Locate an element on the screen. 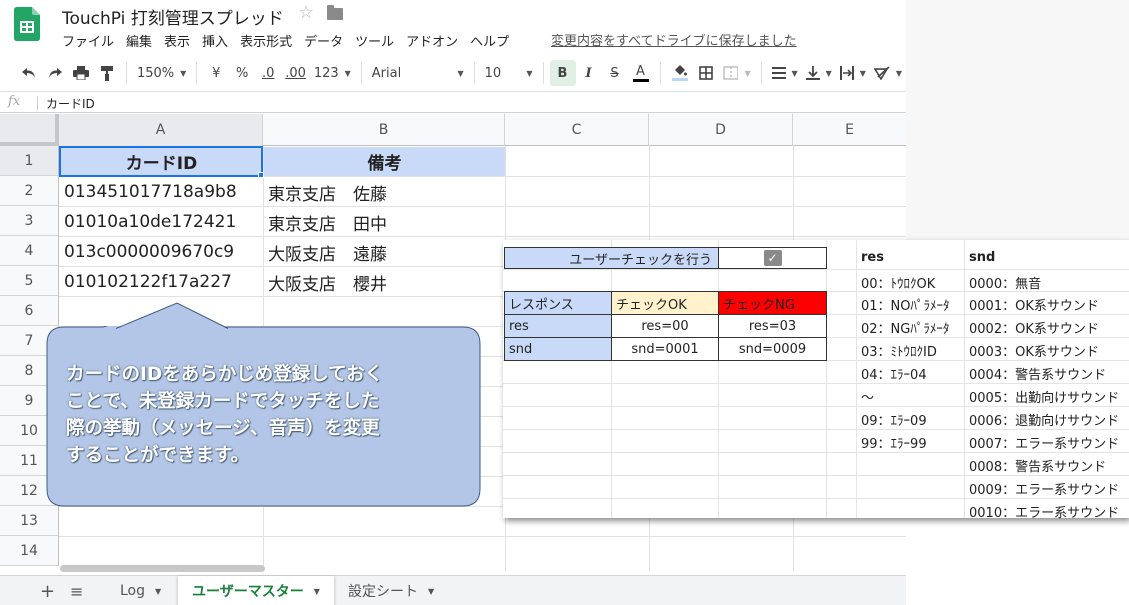 The width and height of the screenshot is (1129, 605). currency-button: ¥ is located at coordinates (216, 73).